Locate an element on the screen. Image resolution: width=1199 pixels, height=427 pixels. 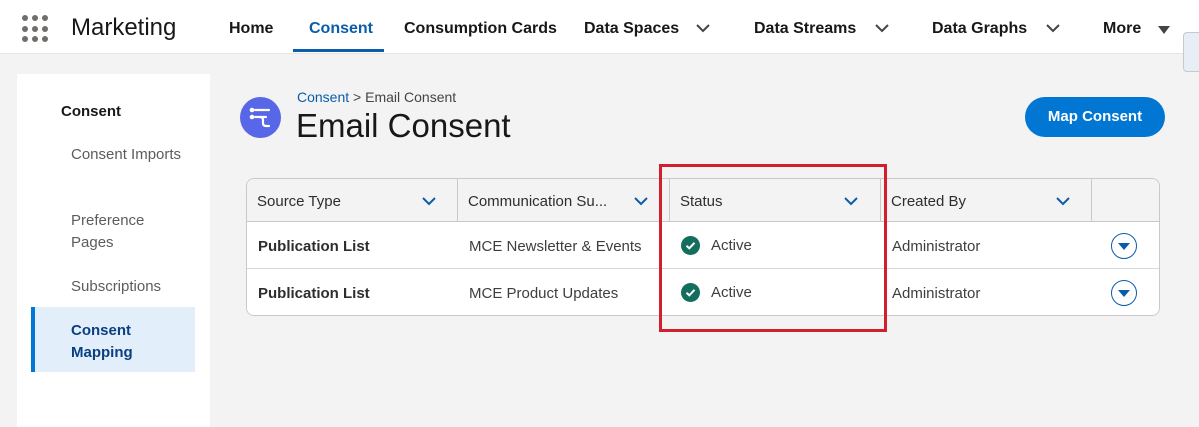
sidebar-heading: Consent is located at coordinates (91, 111).